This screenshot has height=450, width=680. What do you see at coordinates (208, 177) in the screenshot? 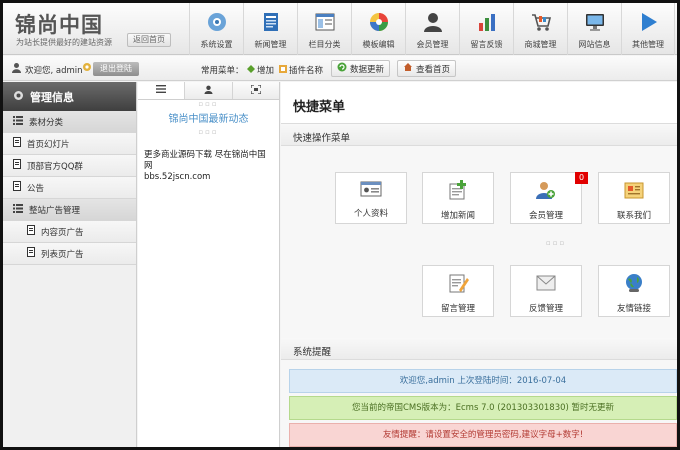
I see `news-link: bbs.52jscn.com` at bounding box center [208, 177].